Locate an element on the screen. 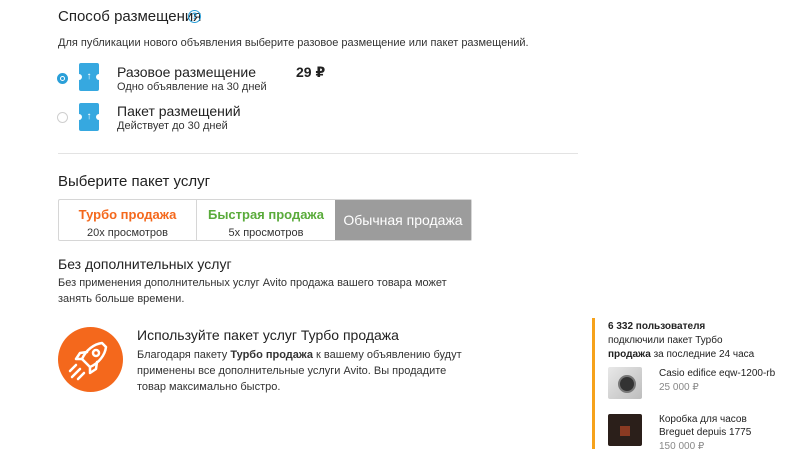  stats-line3-bold: продажа is located at coordinates (629, 354).